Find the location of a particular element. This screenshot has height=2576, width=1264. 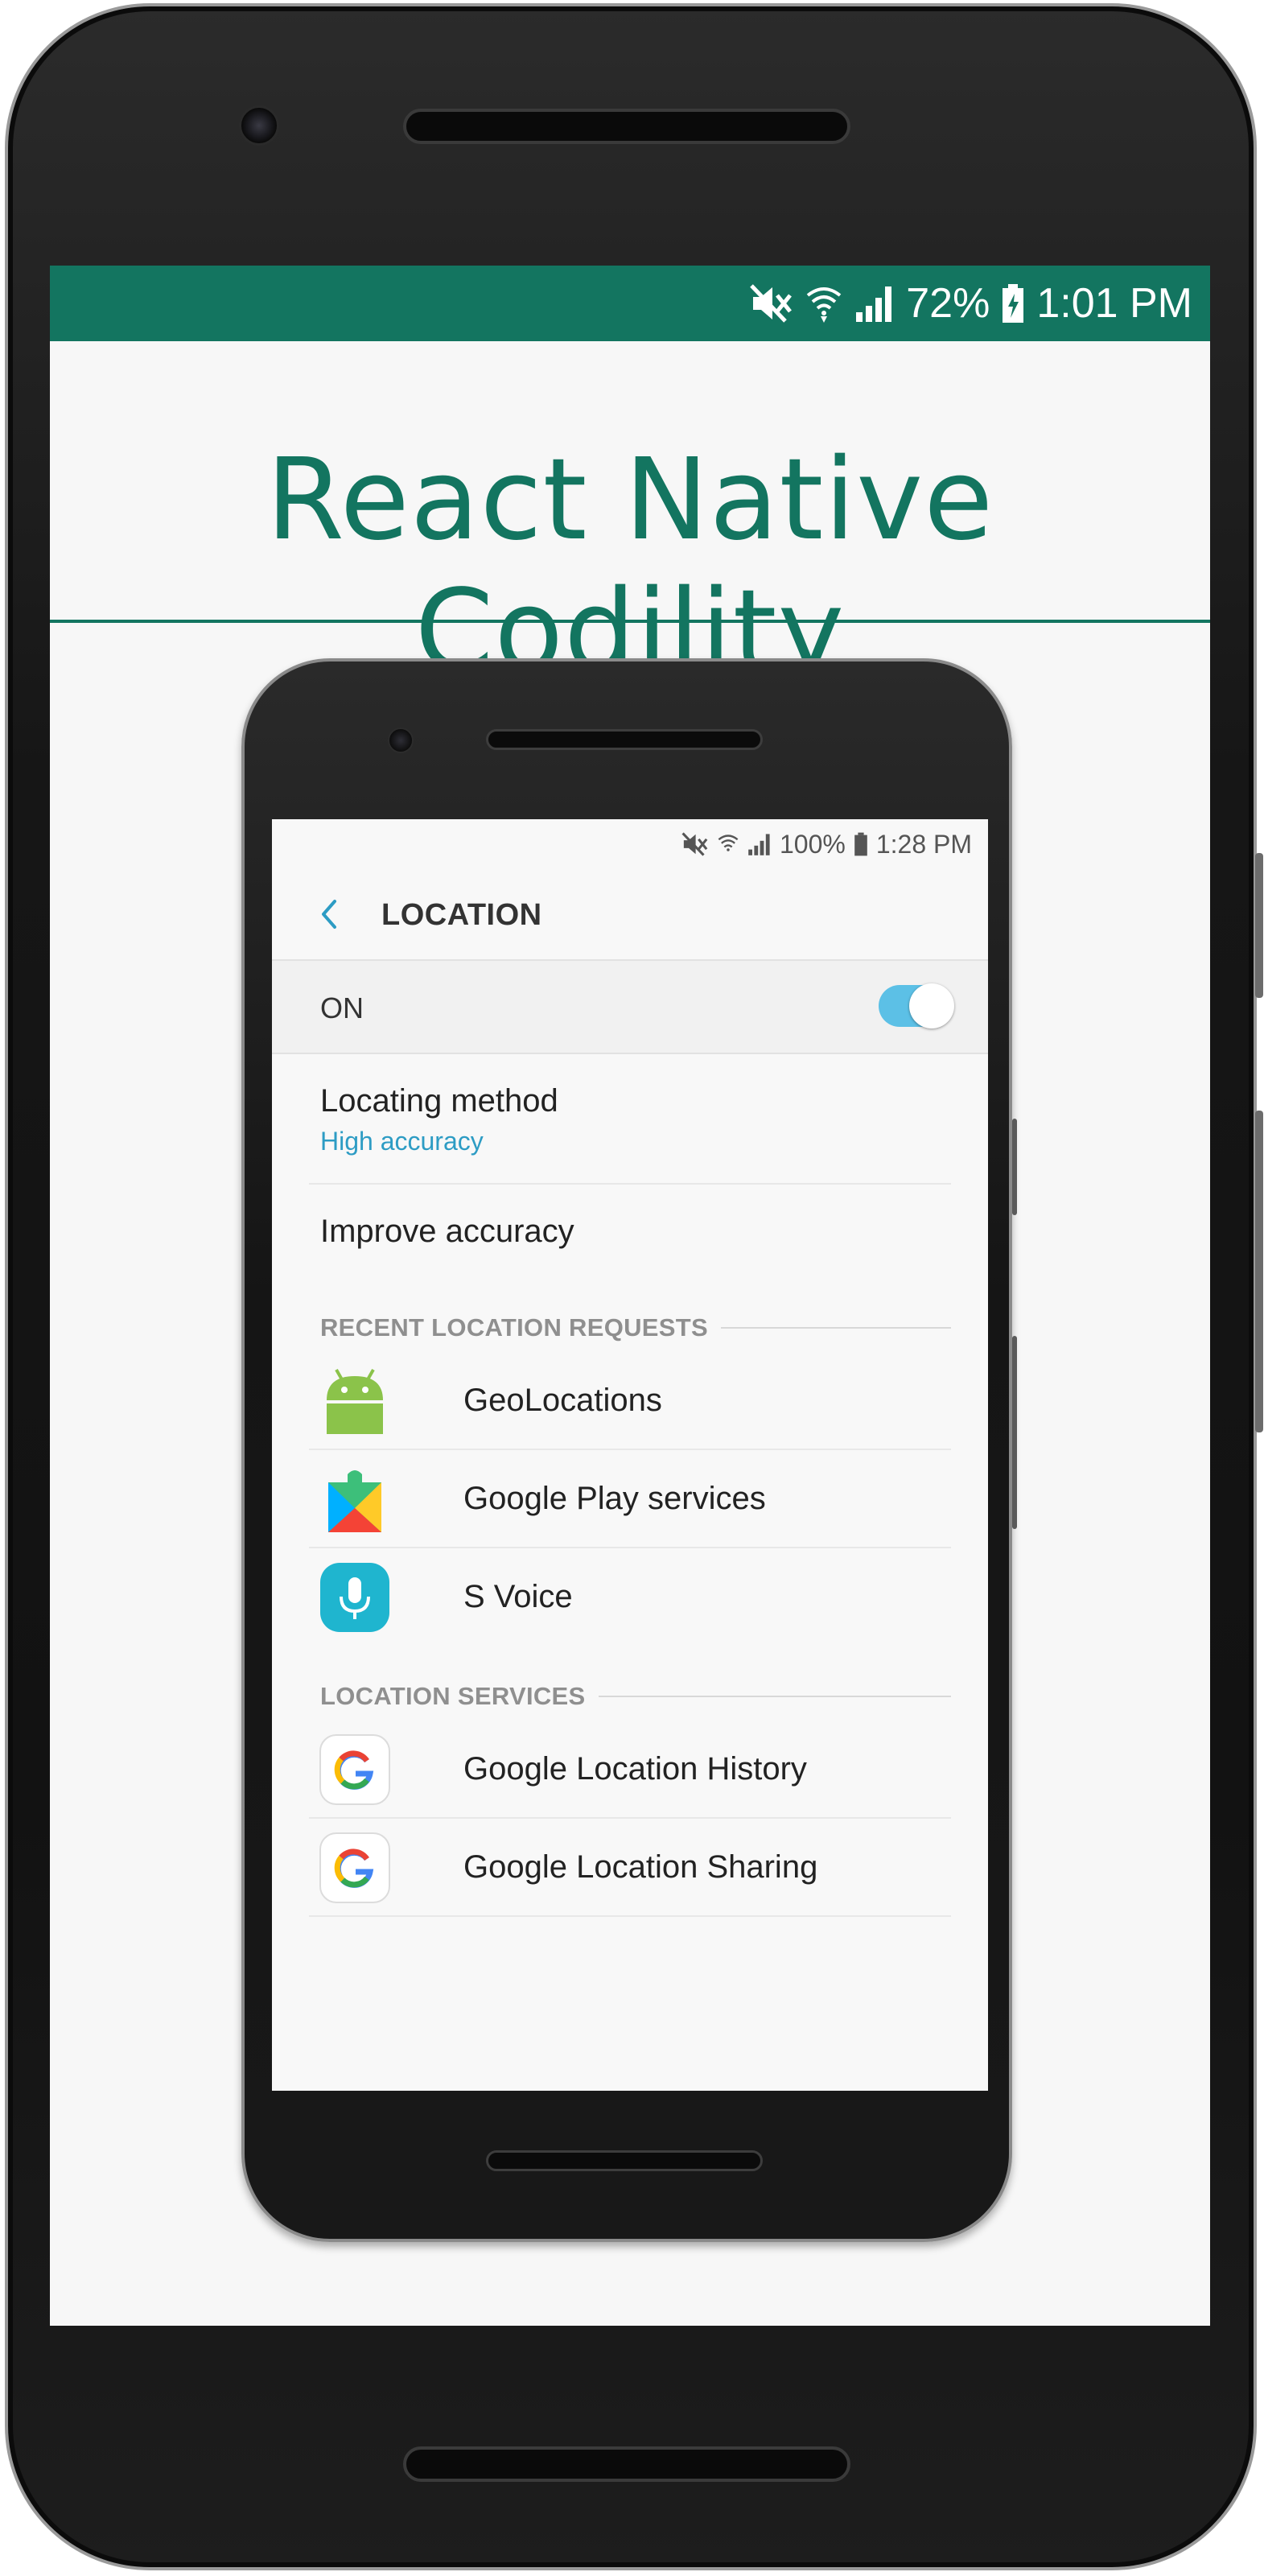

google-location-sharing-label: Google Location Sharing is located at coordinates (641, 1867).